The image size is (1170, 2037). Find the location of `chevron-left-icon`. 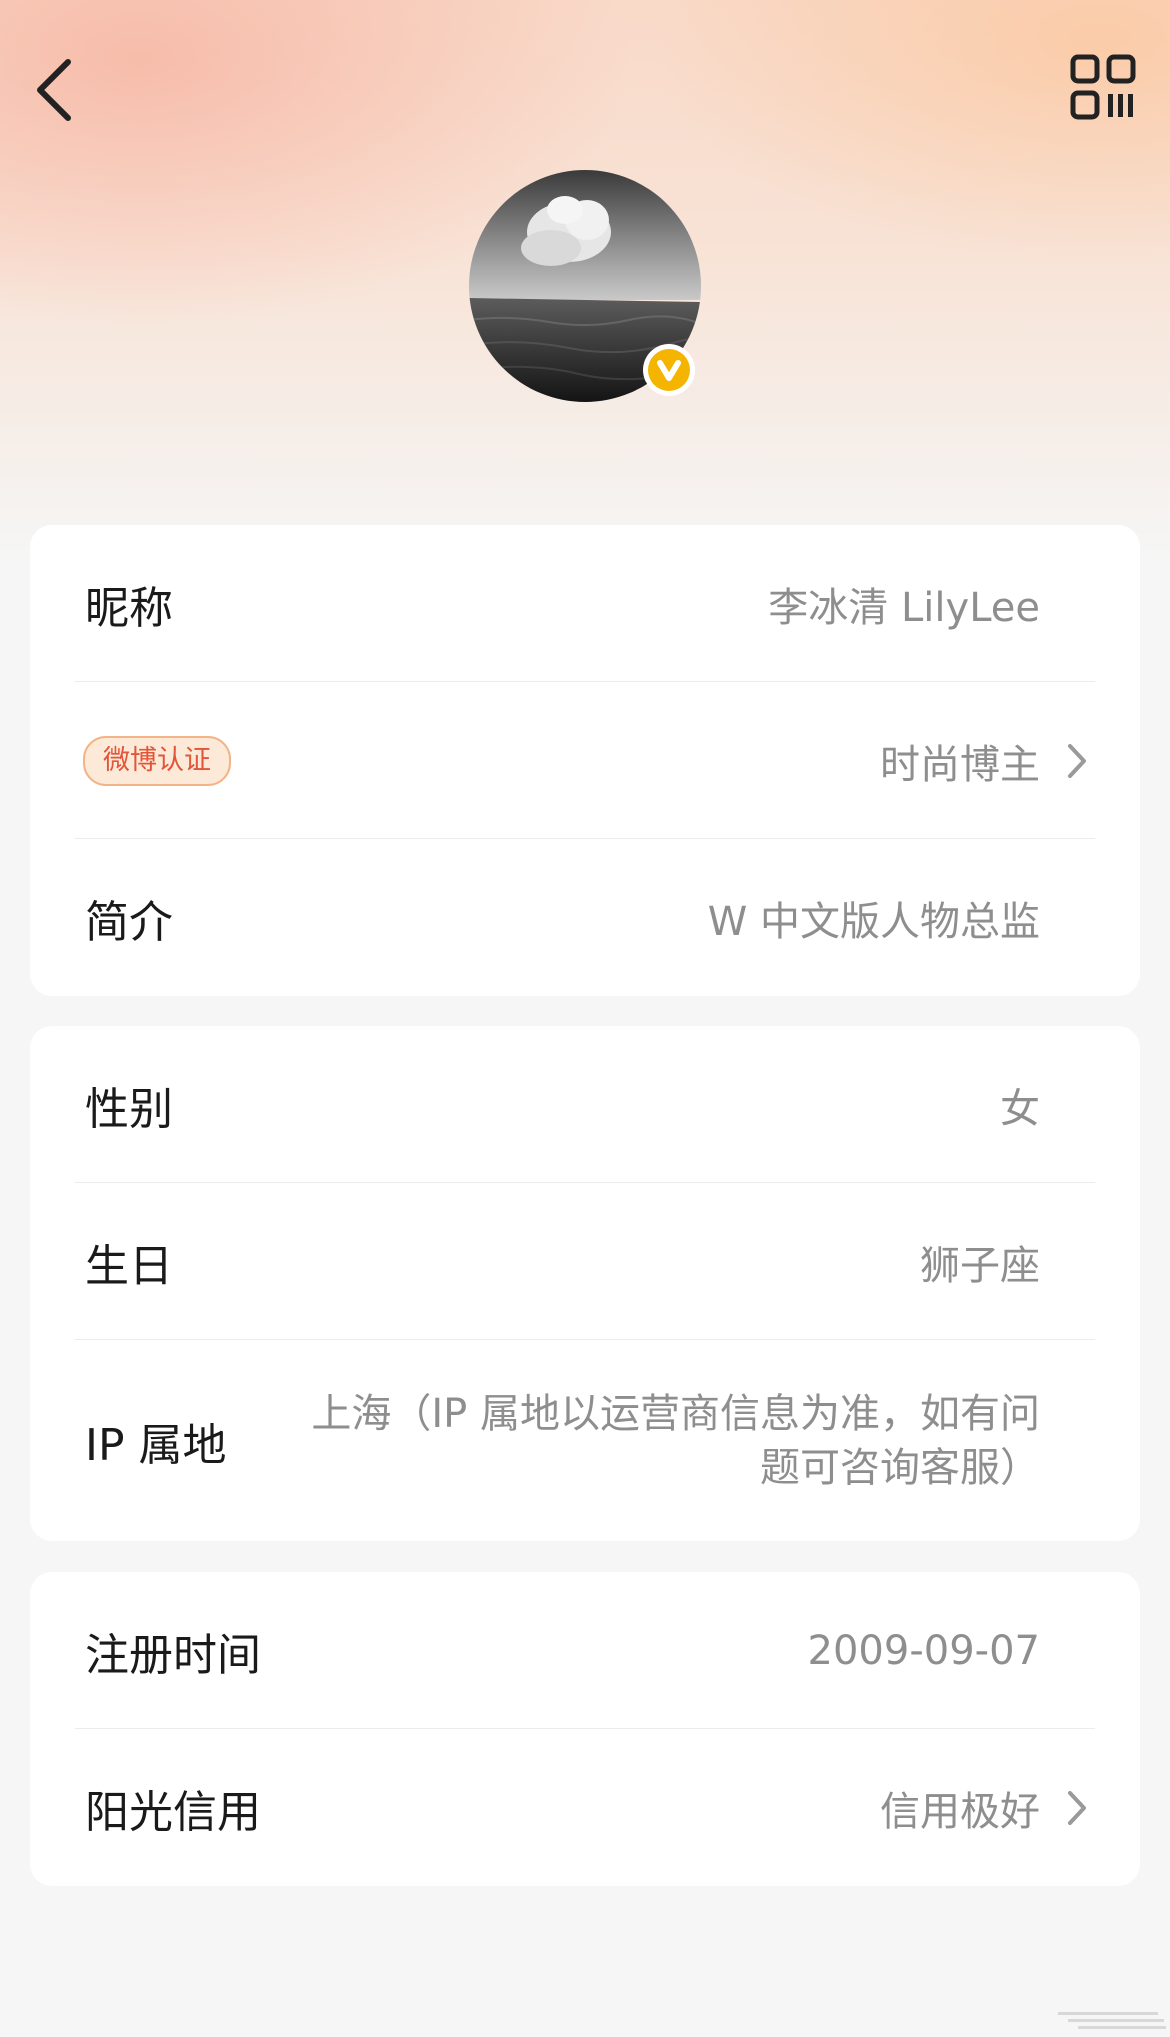

chevron-left-icon is located at coordinates (54, 90).